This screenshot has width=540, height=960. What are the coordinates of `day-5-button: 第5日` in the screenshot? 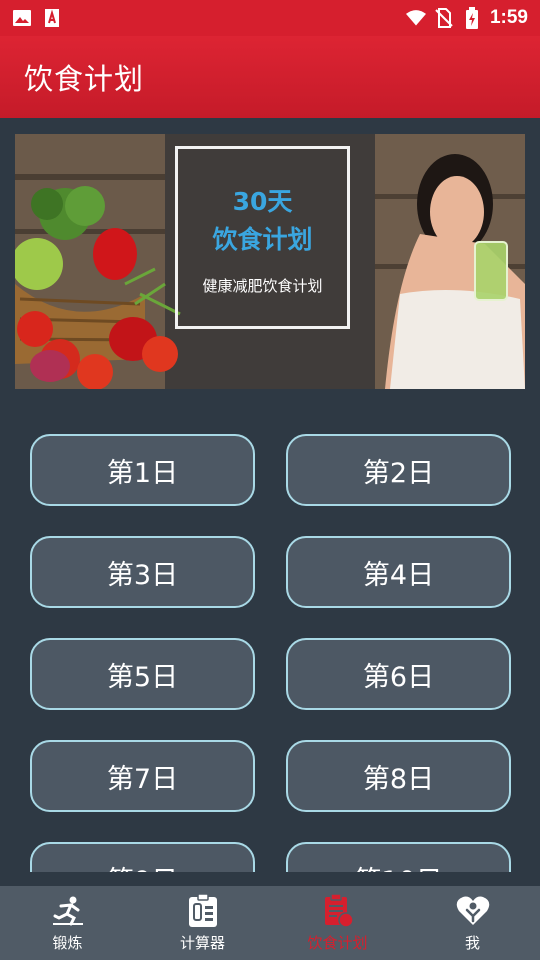 It's located at (142, 674).